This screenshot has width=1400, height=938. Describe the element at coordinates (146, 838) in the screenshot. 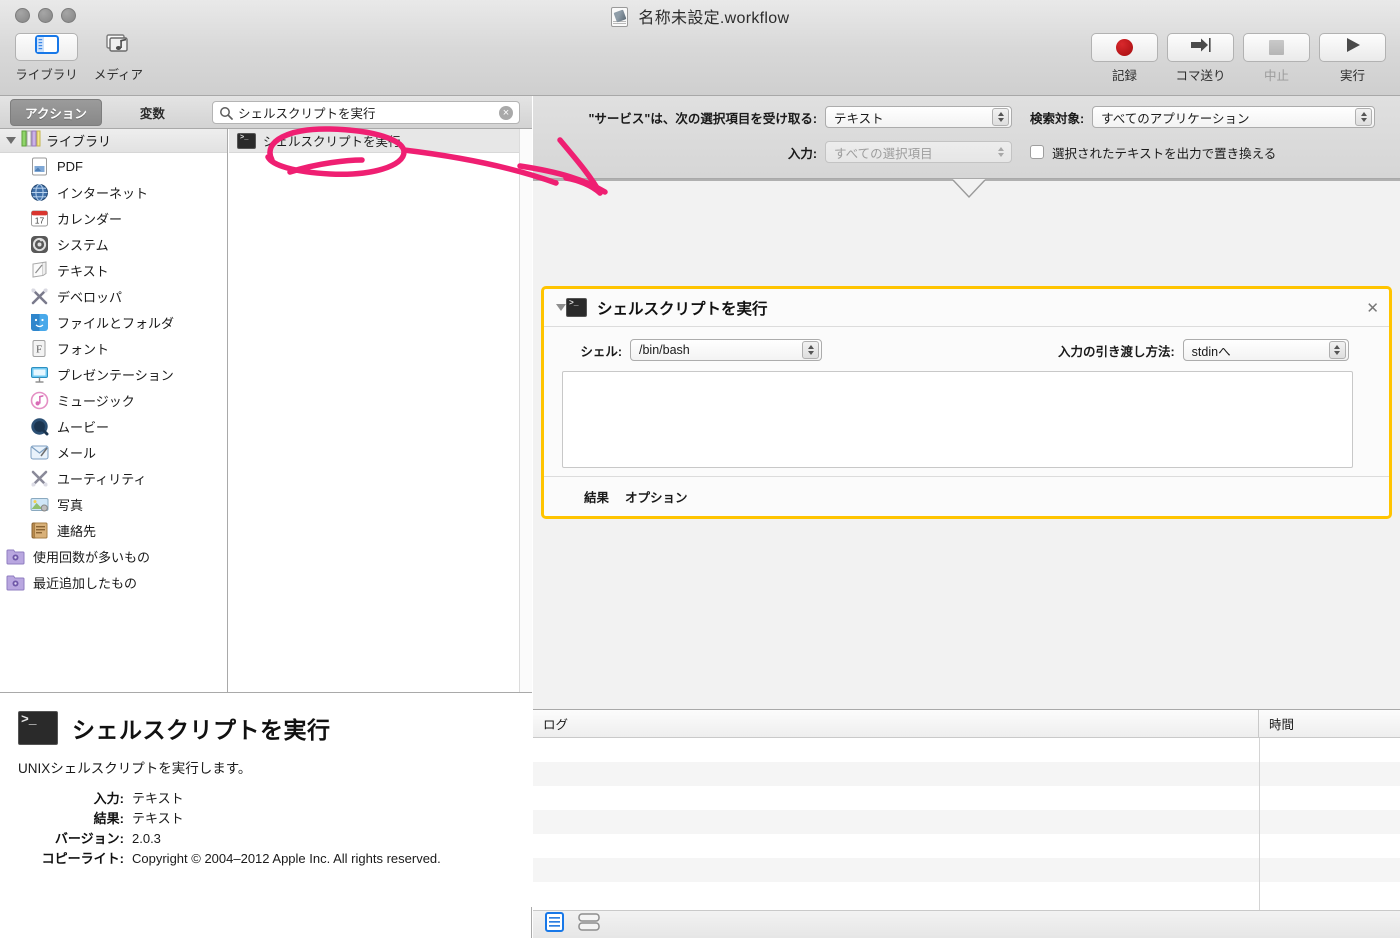

I see `description-field-value: 2.0.3` at that location.